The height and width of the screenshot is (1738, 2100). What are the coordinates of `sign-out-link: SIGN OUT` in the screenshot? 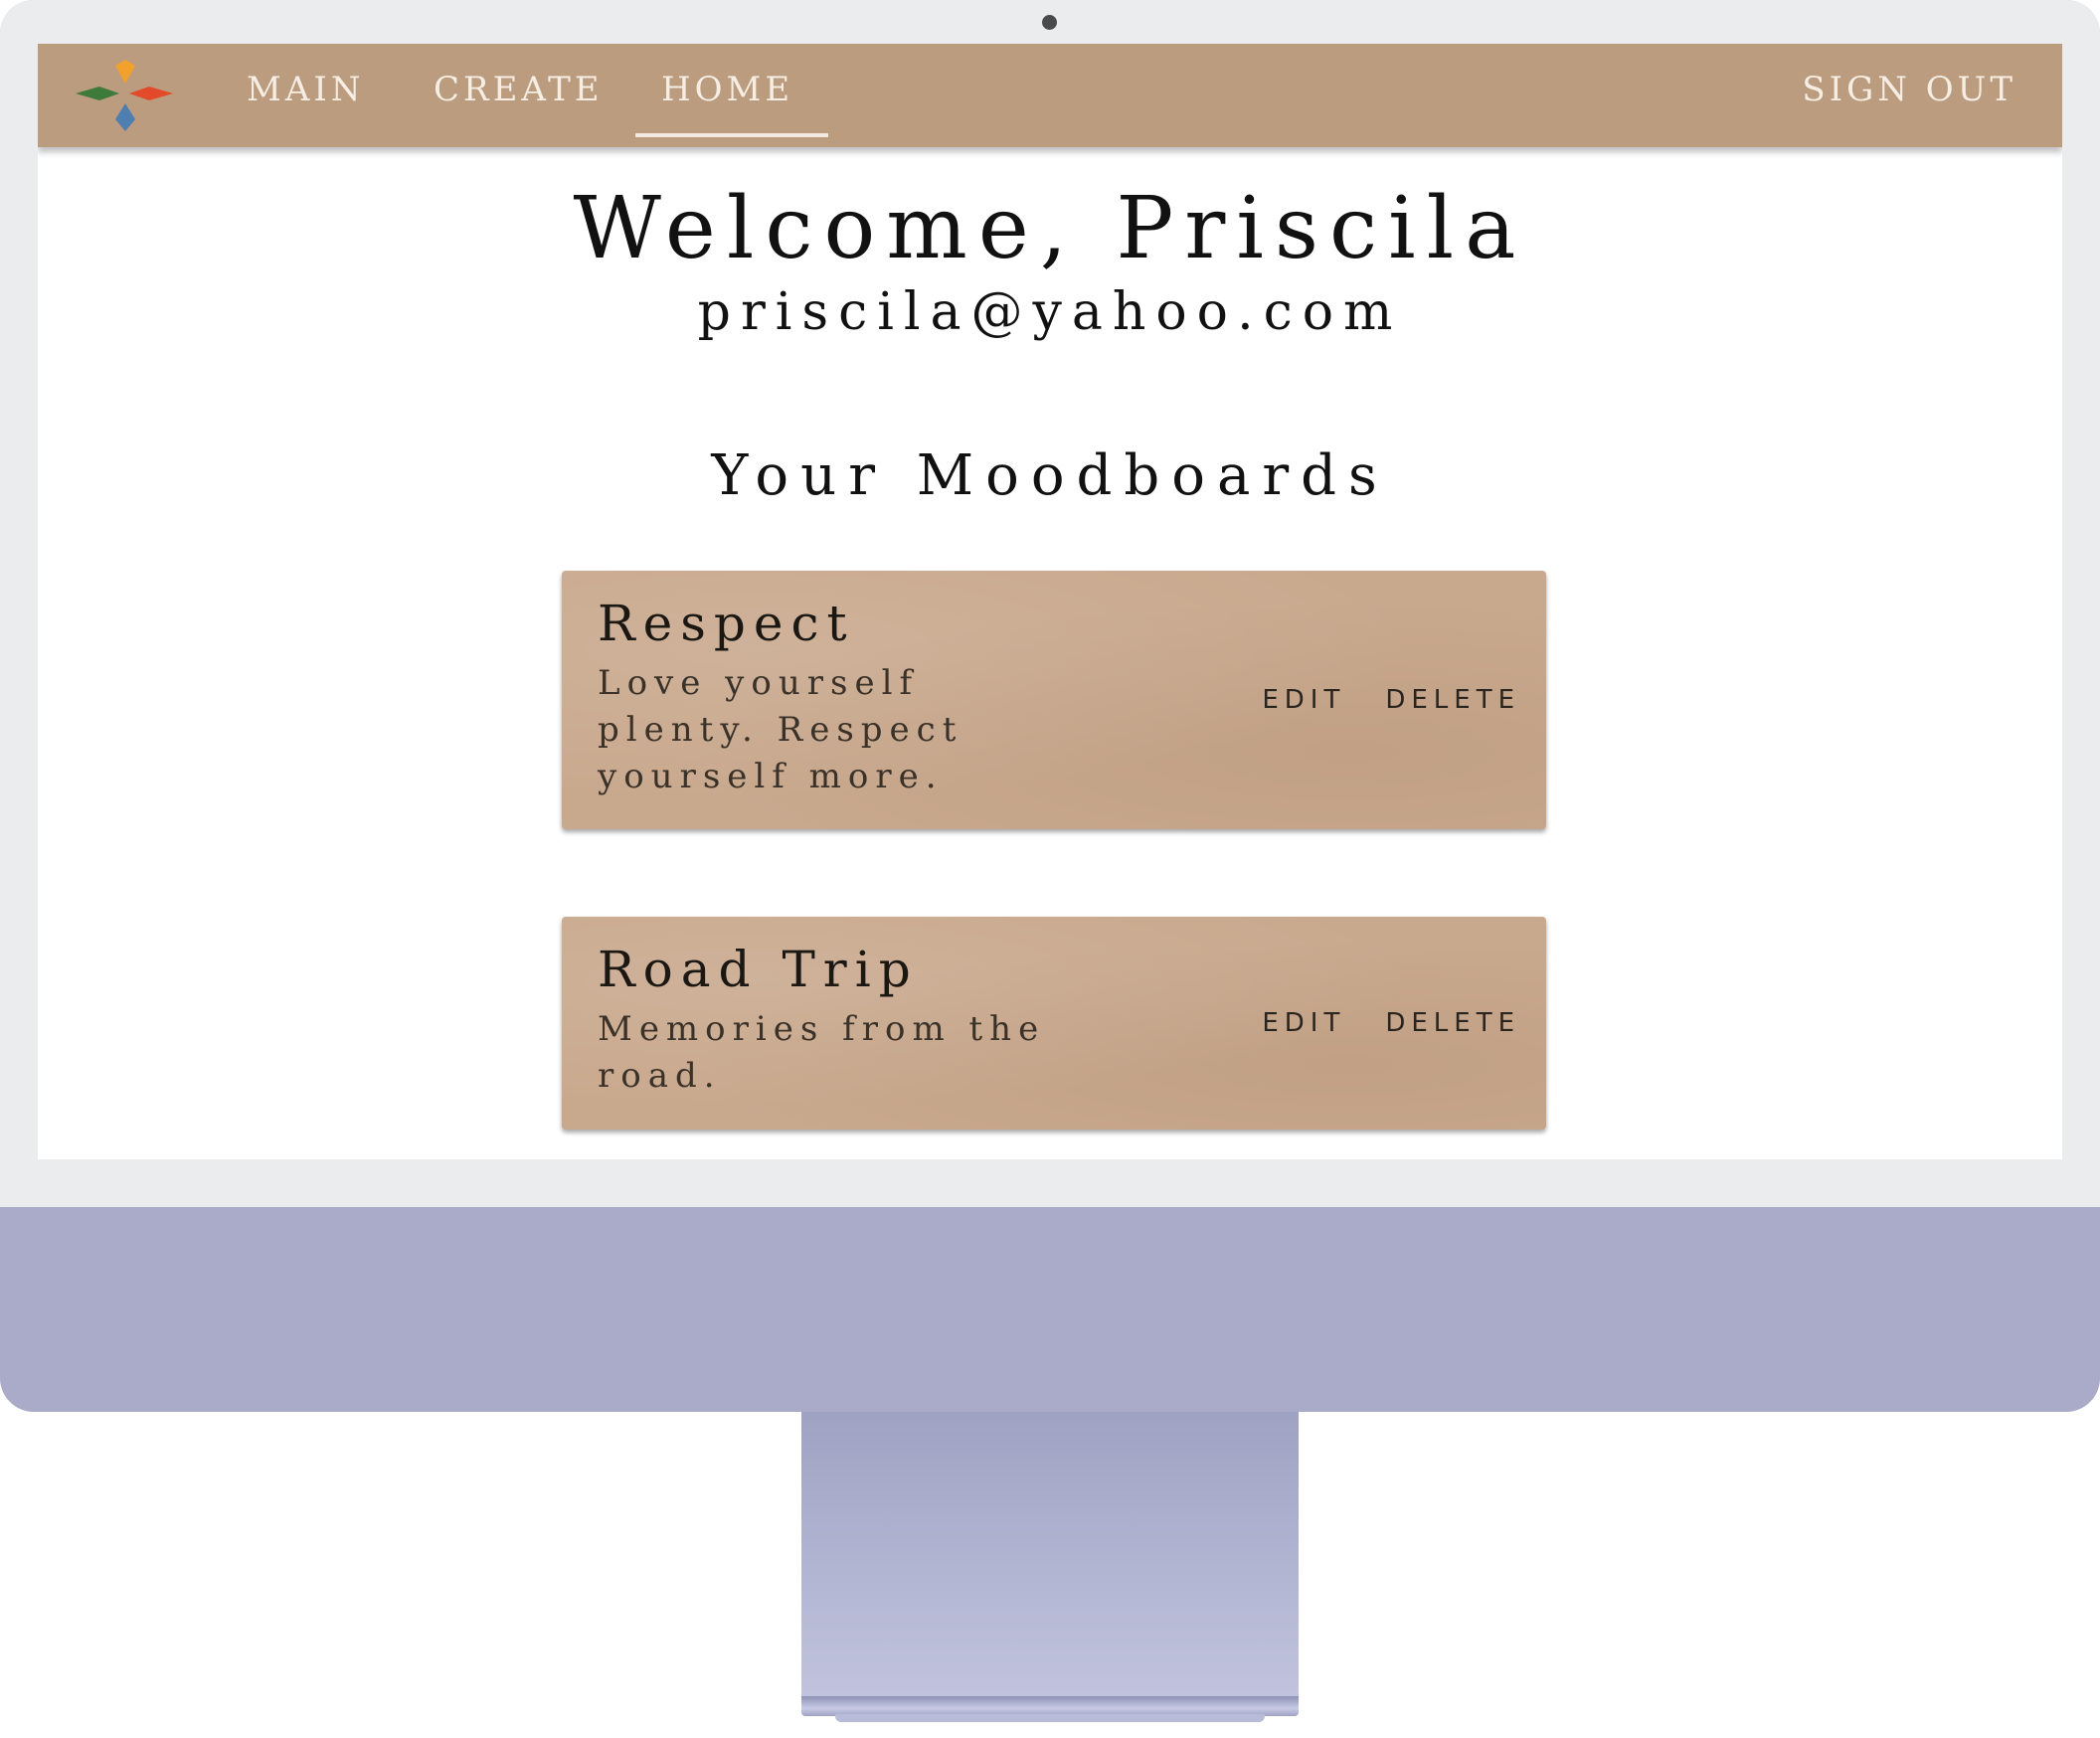 It's located at (1909, 89).